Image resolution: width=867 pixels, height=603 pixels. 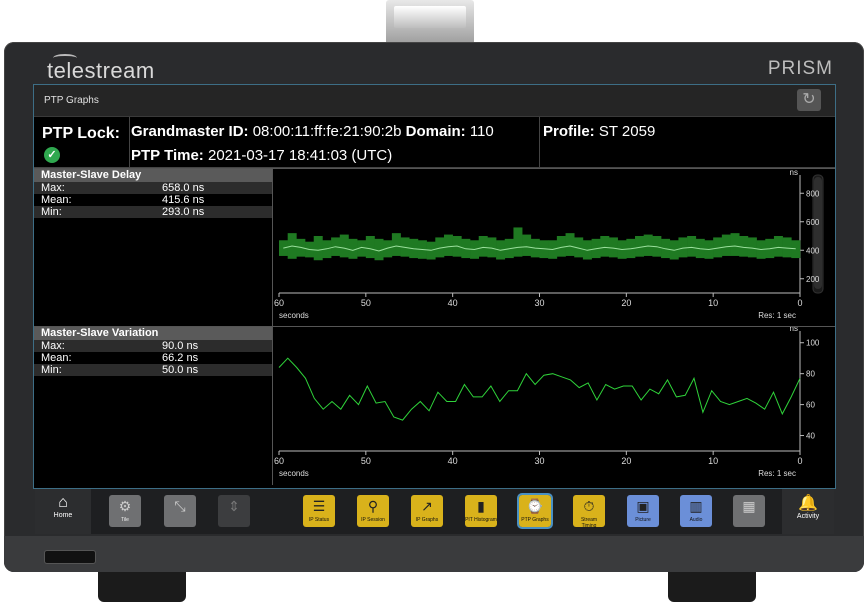 I want to click on y-tick-label: 400, so click(x=813, y=250).